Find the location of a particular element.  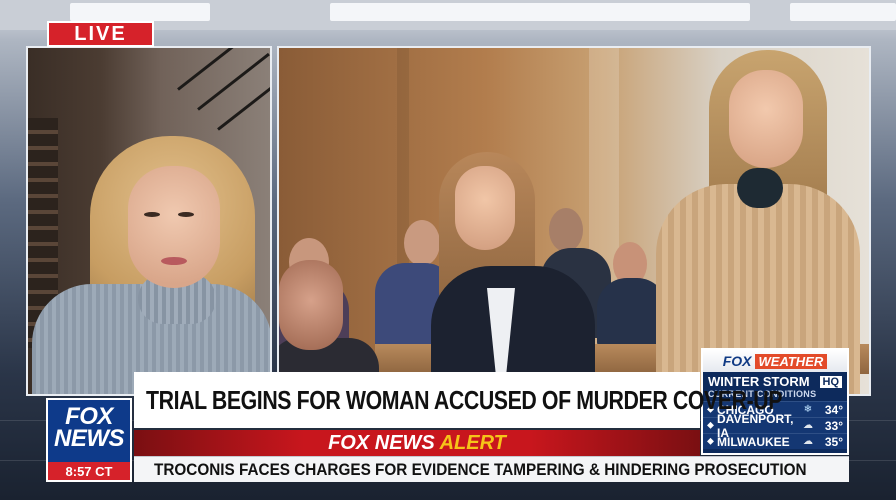

fox-weather-brand: FOX is located at coordinates (737, 361).